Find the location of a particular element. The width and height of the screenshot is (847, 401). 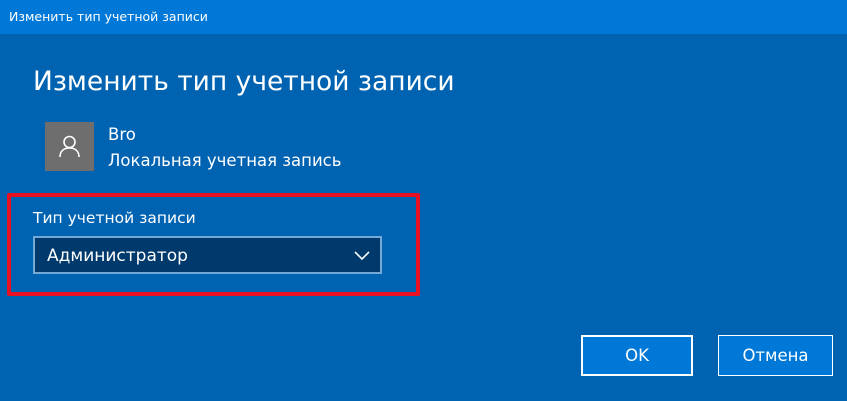

user-icon is located at coordinates (69, 146).